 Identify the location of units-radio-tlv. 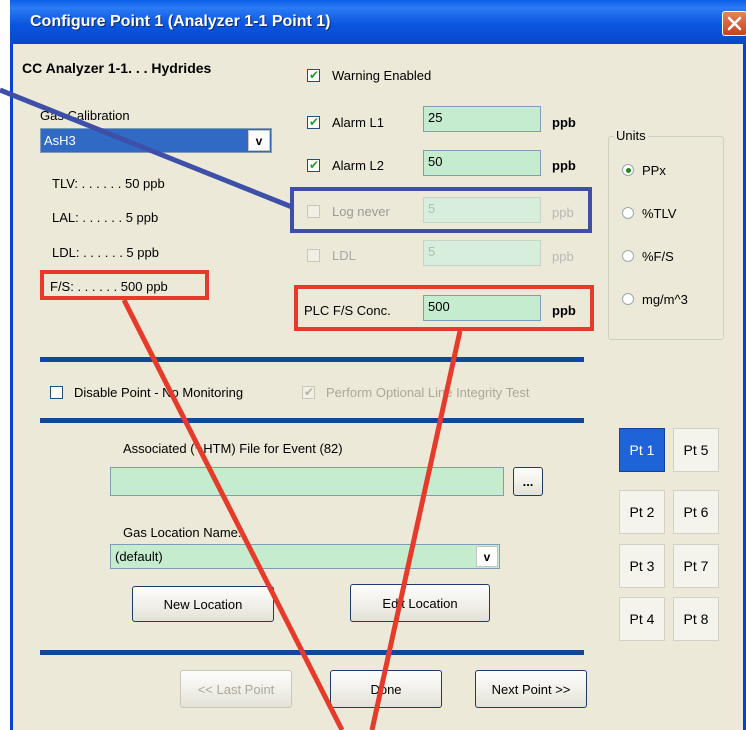
(628, 213).